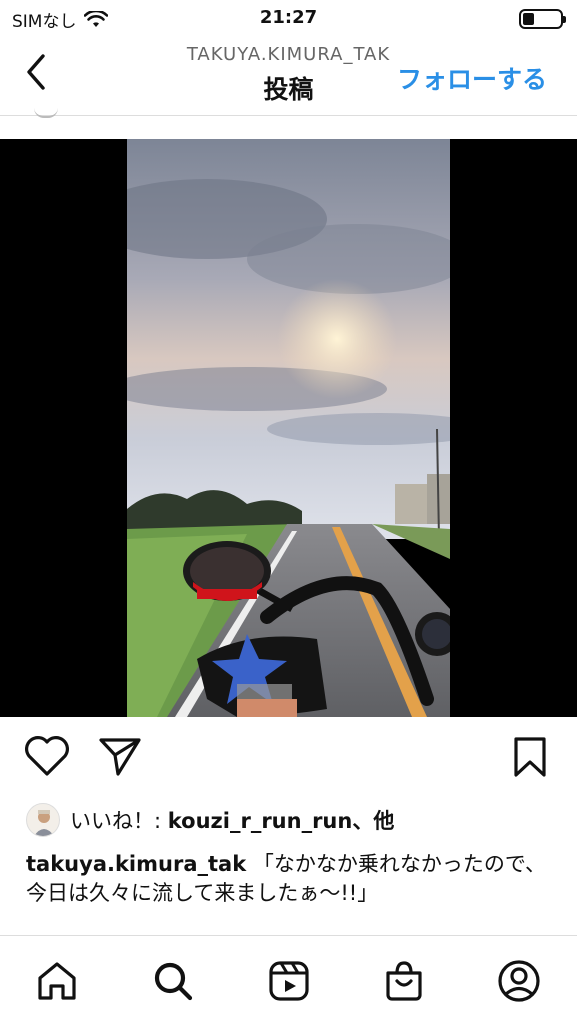  Describe the element at coordinates (542, 19) in the screenshot. I see `battery-icon` at that location.